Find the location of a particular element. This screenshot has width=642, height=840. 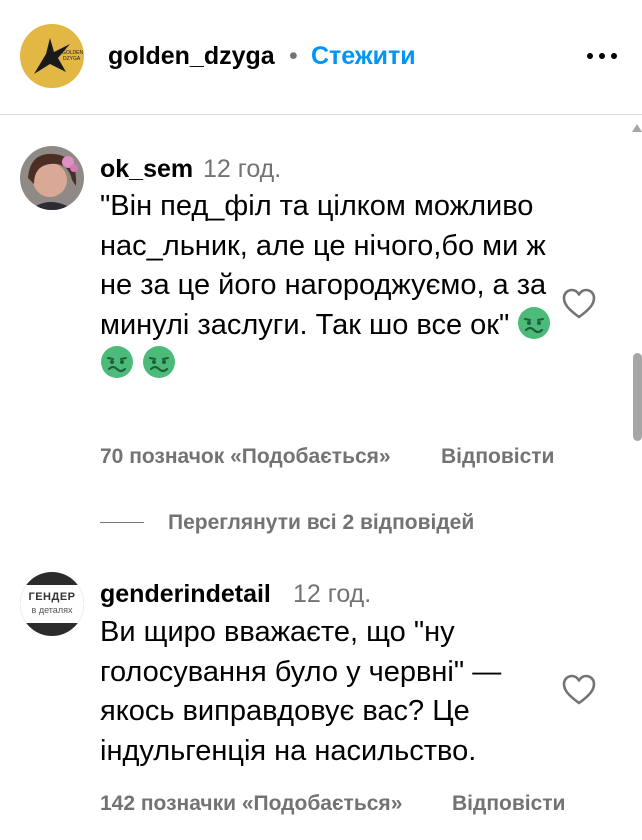

gender-logo-plate: ГЕНДЕР в деталях is located at coordinates (52, 604).